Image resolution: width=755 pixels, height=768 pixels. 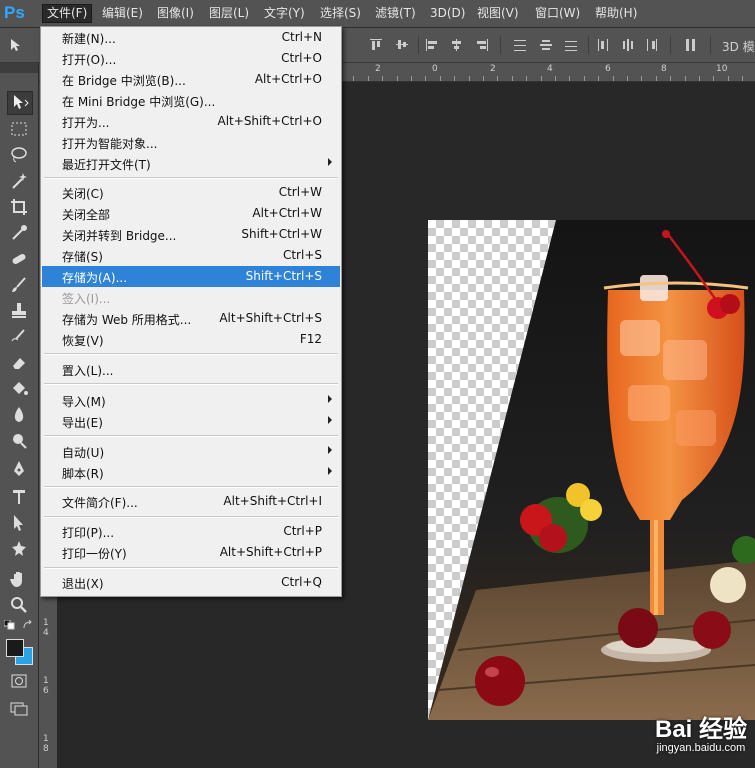 What do you see at coordinates (402, 45) in the screenshot?
I see `align-vcenter-icon` at bounding box center [402, 45].